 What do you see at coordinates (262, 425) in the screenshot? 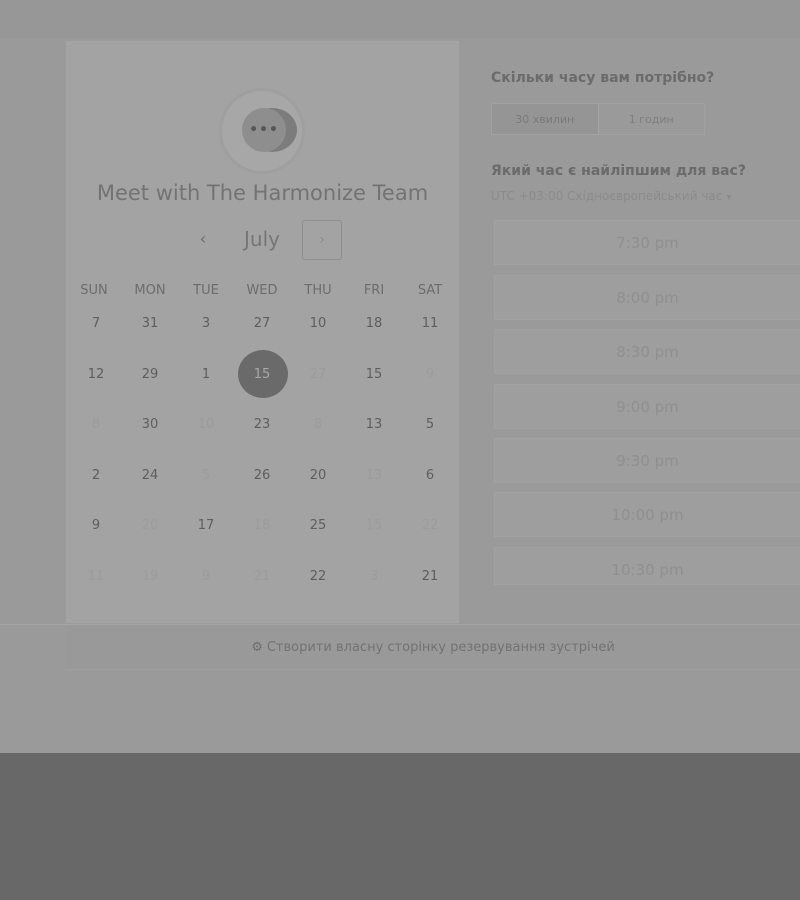
I see `calendar-day: 23` at bounding box center [262, 425].